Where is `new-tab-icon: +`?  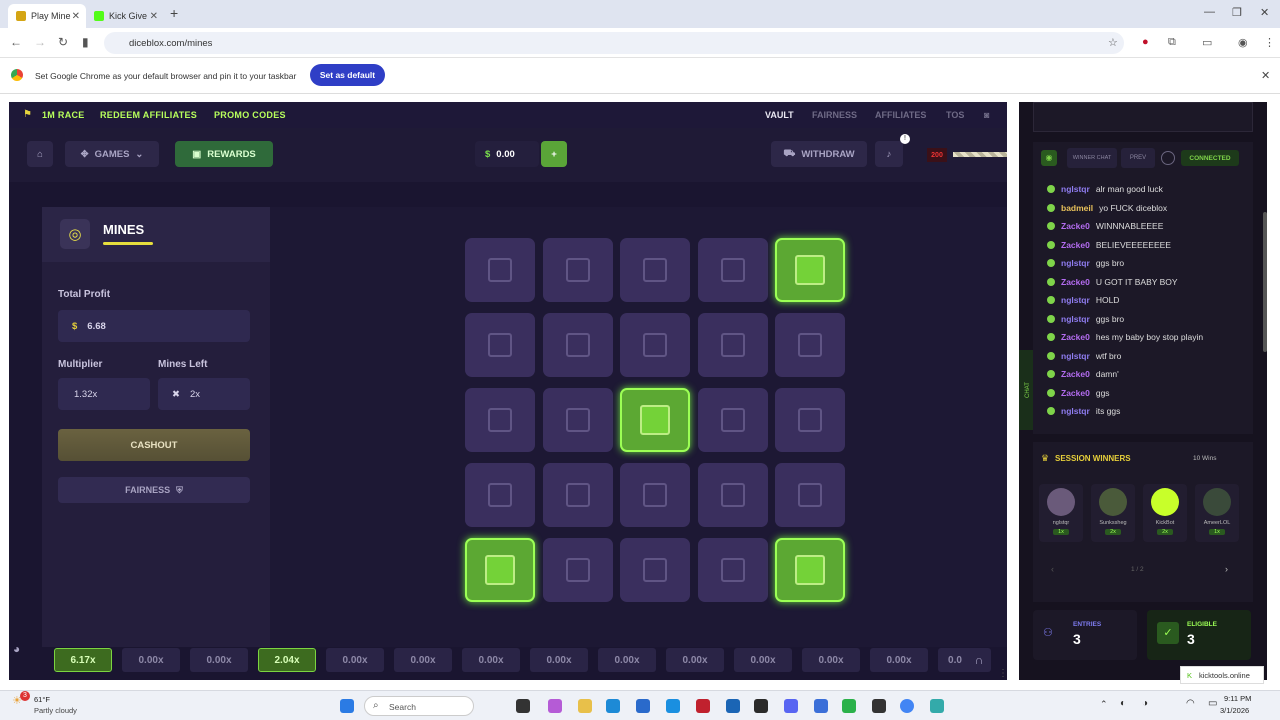
new-tab-icon: + is located at coordinates (174, 13).